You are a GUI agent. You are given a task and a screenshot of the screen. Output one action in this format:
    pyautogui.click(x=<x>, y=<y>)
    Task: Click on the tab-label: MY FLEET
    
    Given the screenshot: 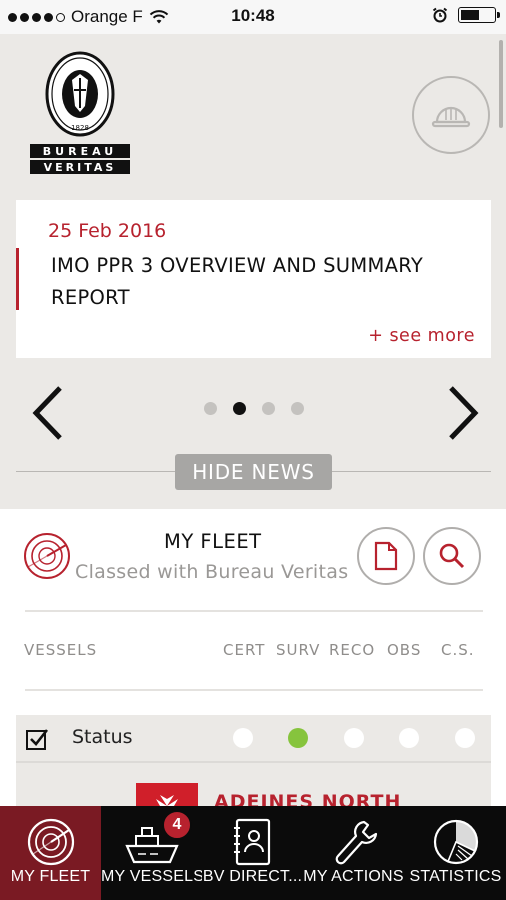 What is the action you would take?
    pyautogui.click(x=50, y=876)
    